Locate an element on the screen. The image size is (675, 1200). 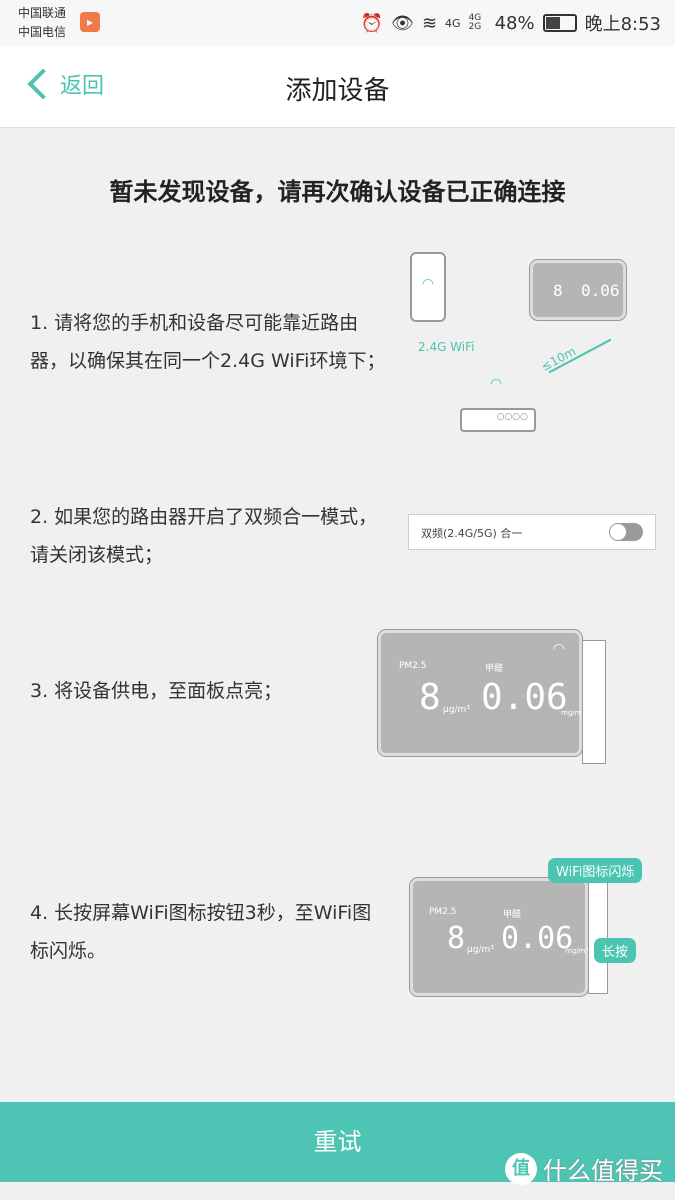
device-illustration-press: PM2.5 甲醛 8 μg/m³ 0.06 mg/m³ is located at coordinates (499, 937).